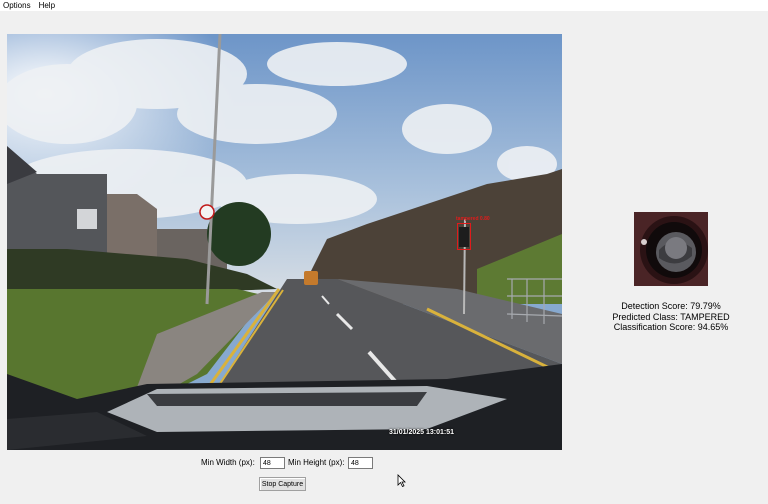  Describe the element at coordinates (316, 462) in the screenshot. I see `min-height-label: Min Height (px):` at that location.